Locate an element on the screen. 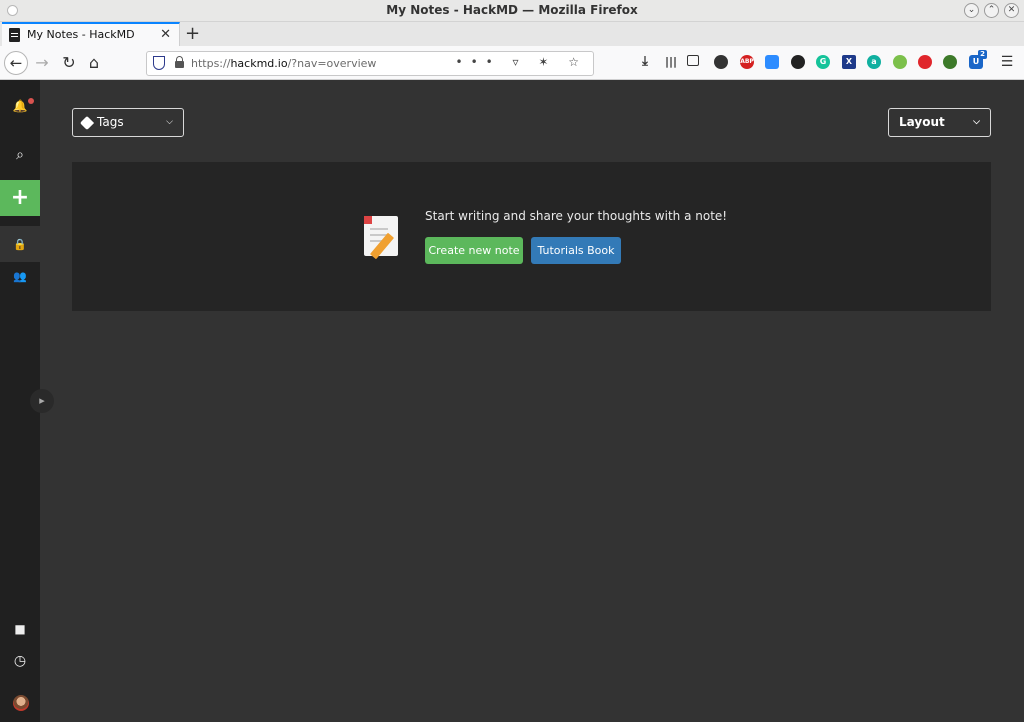 The height and width of the screenshot is (722, 1024). window-title: My Notes - HackMD — Mozilla Firefox is located at coordinates (512, 10).